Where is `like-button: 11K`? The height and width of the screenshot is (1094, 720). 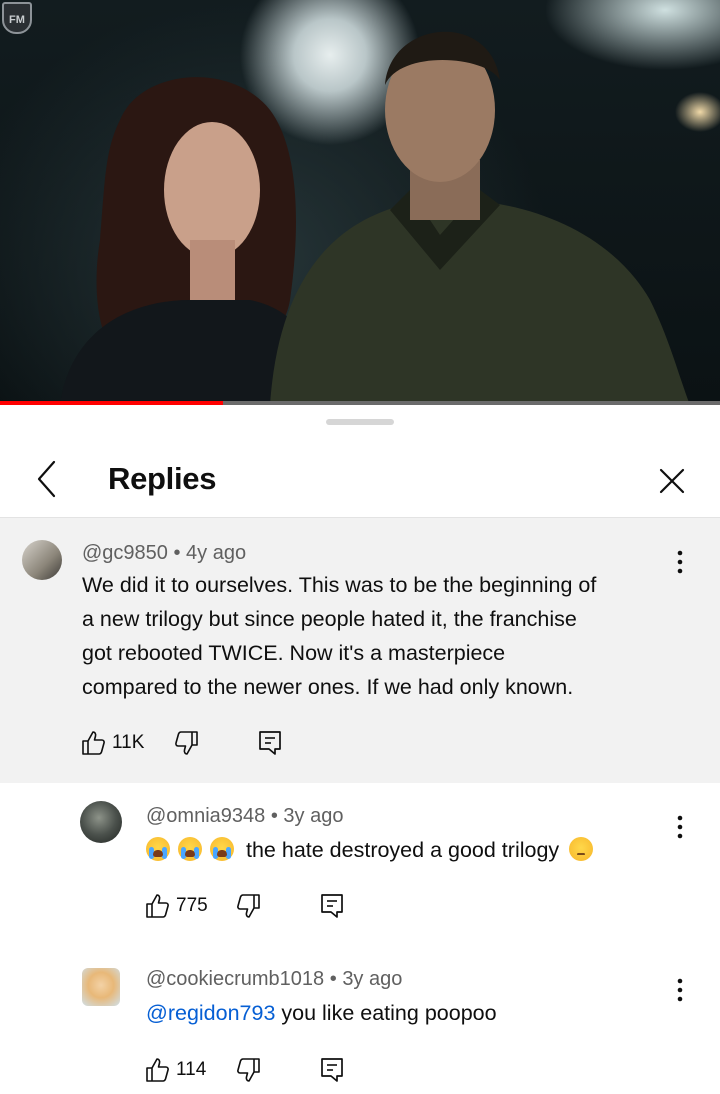 like-button: 11K is located at coordinates (112, 743).